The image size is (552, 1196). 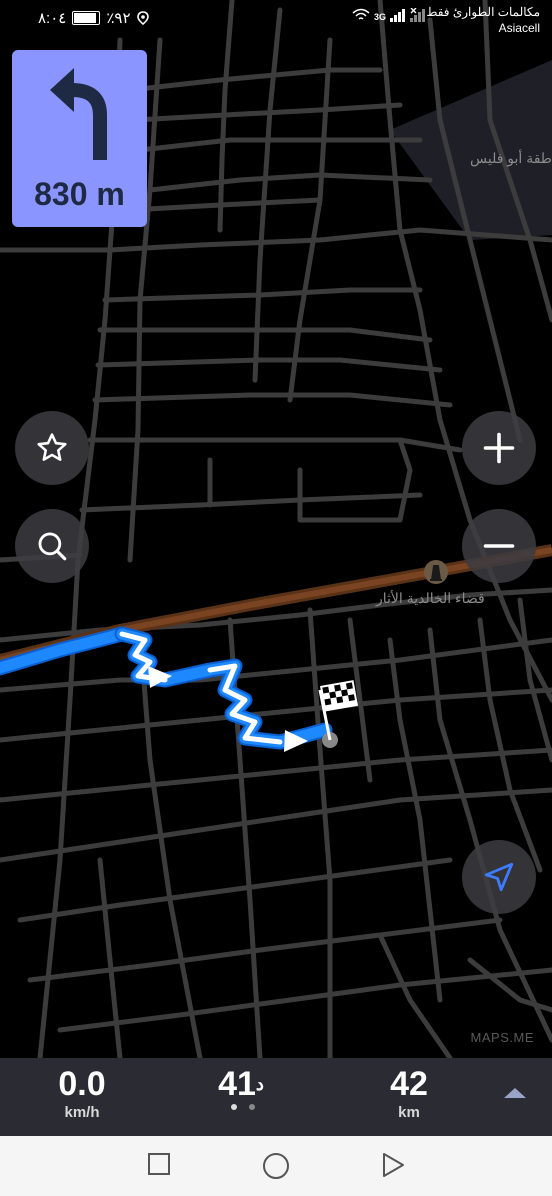 What do you see at coordinates (276, 20) in the screenshot?
I see `status-bar: ٨:٠٤ ٪٩٢ 3G مكالمات الطوارئ فقط Asiacell` at bounding box center [276, 20].